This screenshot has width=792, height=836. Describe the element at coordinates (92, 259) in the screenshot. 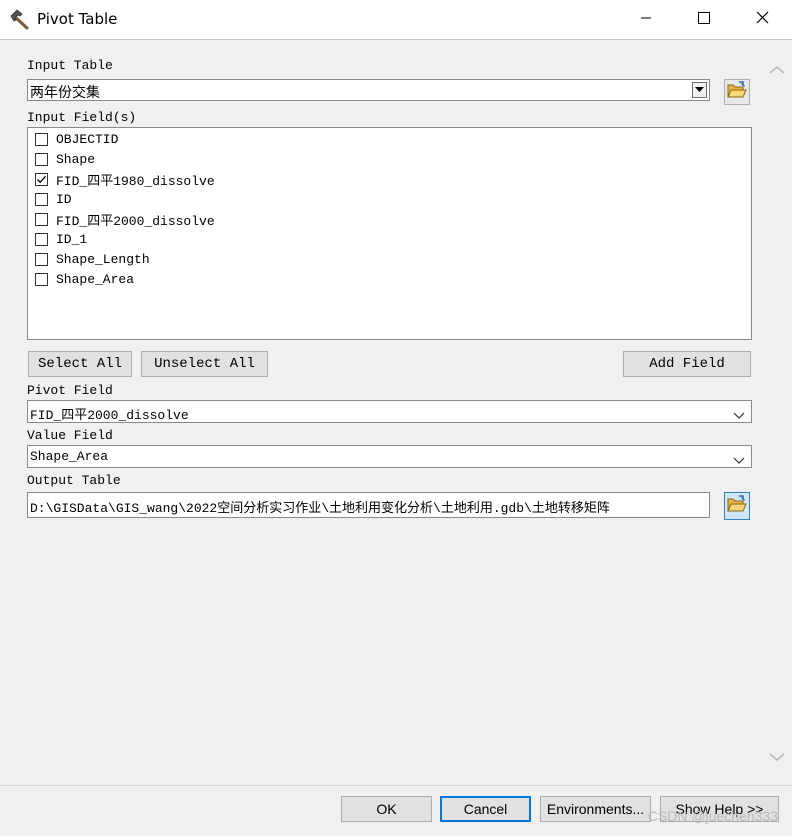

I see `list-item: Shape_Length` at that location.